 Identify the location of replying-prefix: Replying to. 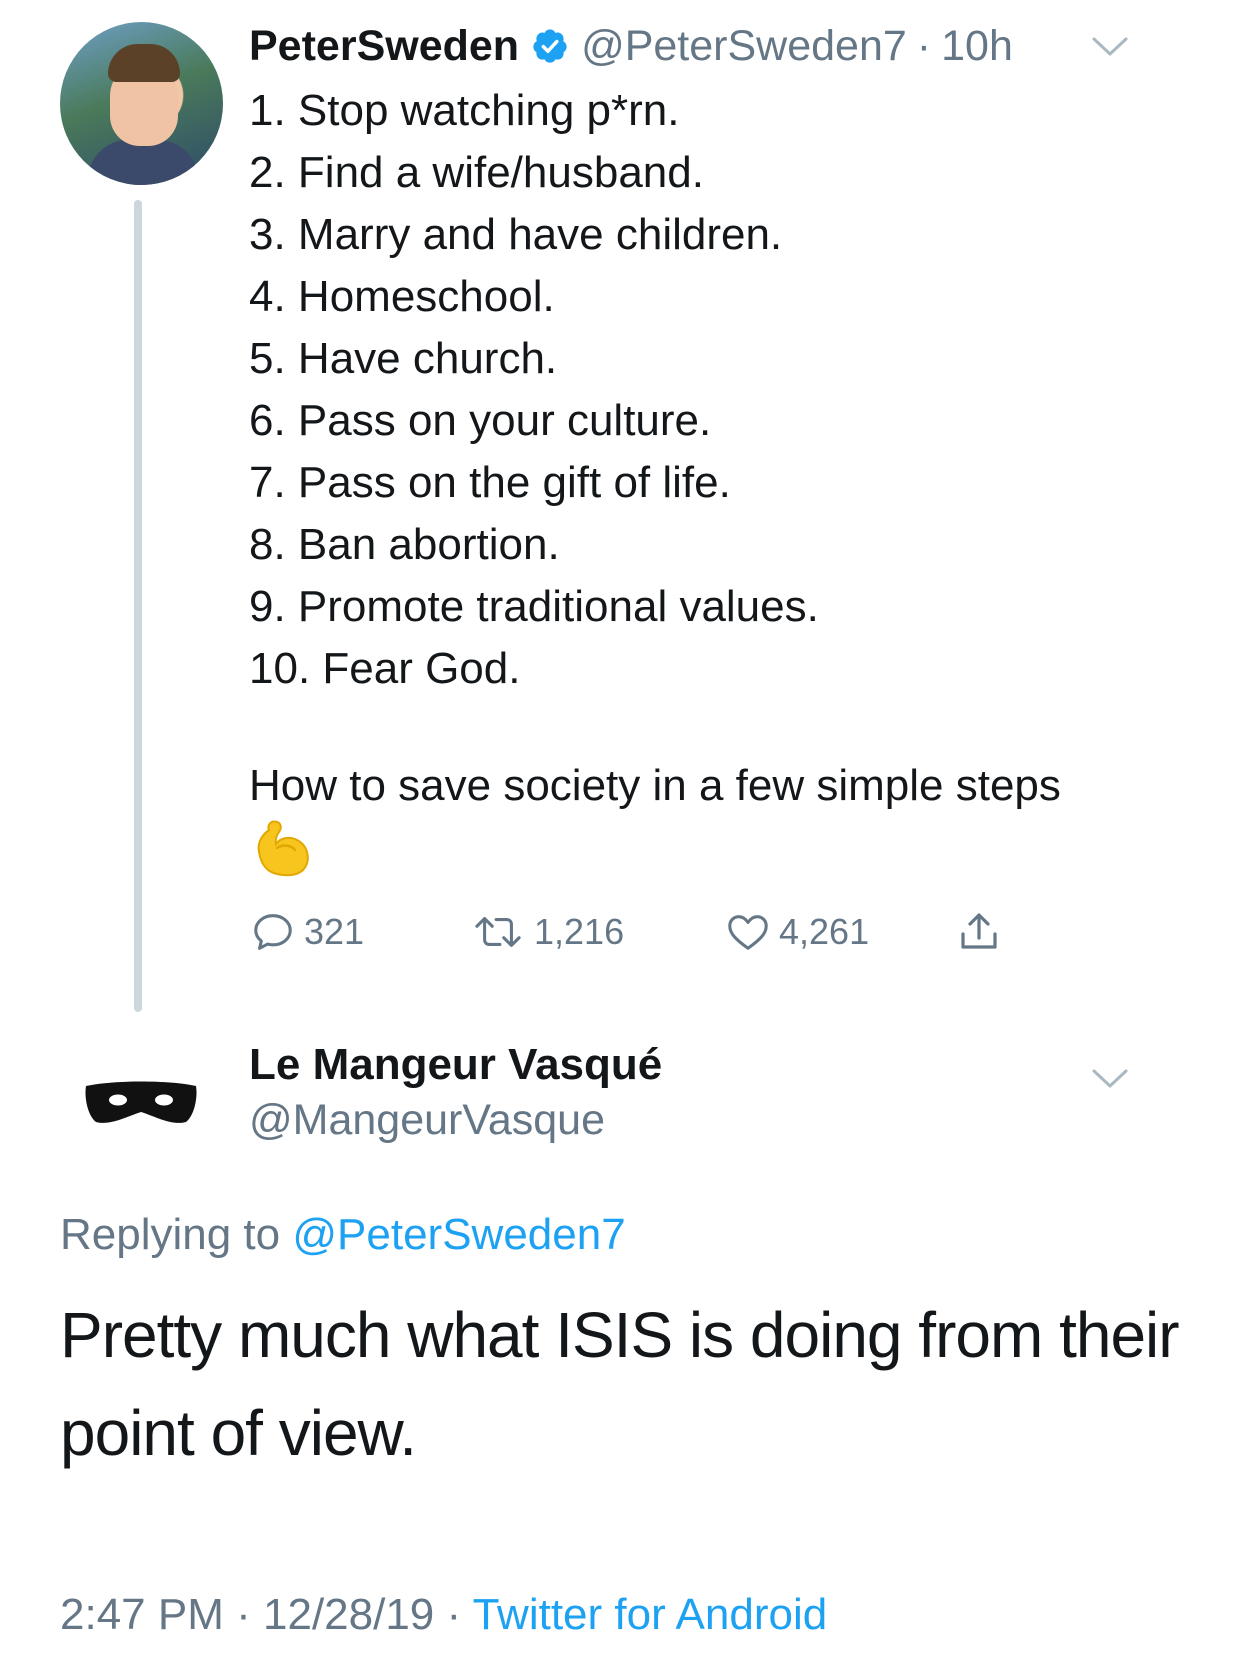
(170, 1234).